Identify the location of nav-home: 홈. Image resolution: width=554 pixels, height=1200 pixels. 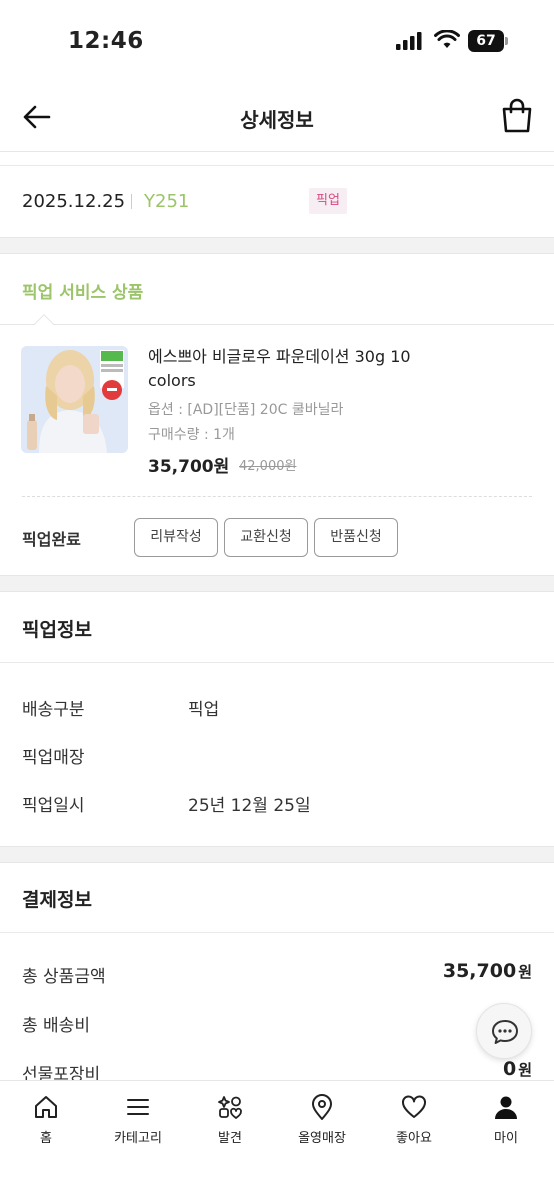
(46, 1119).